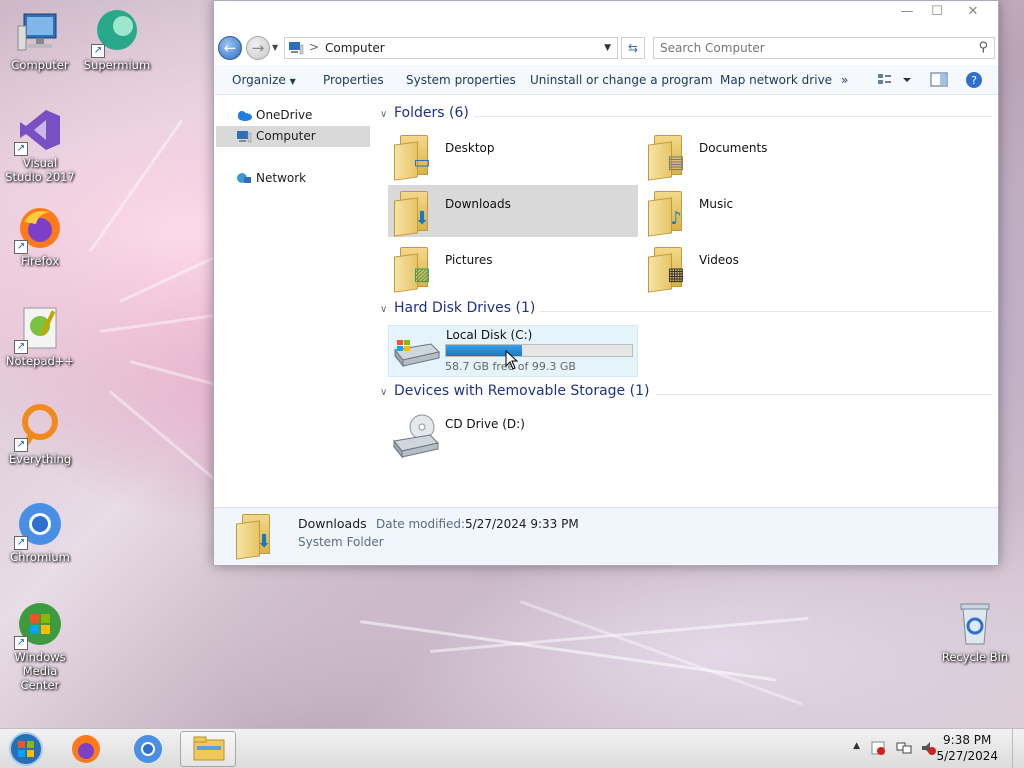  I want to click on nav-item-computer: Computer, so click(293, 136).